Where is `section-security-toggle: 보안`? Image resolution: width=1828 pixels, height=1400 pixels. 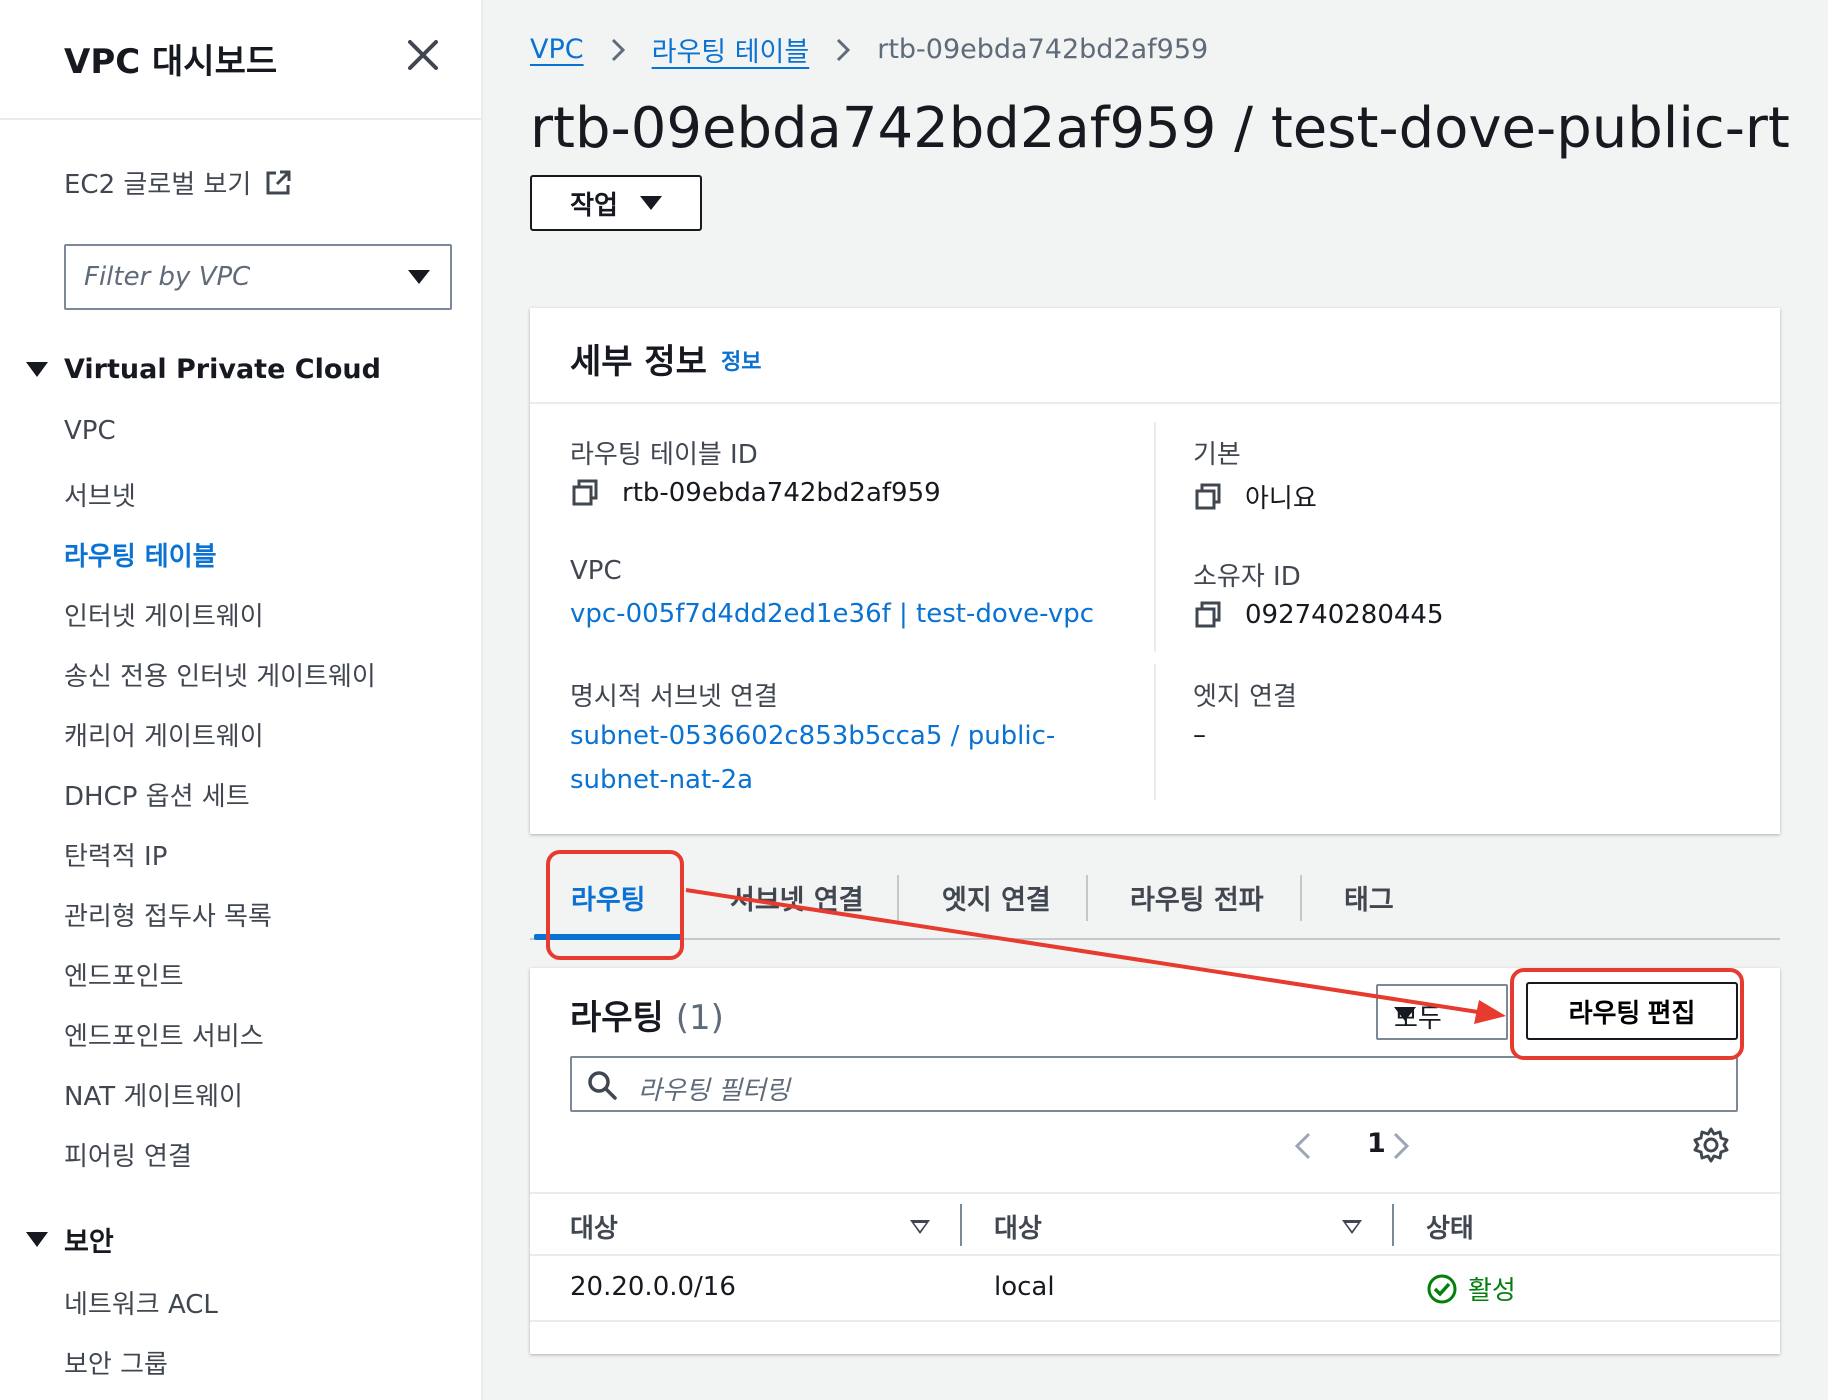 section-security-toggle: 보안 is located at coordinates (70, 1239).